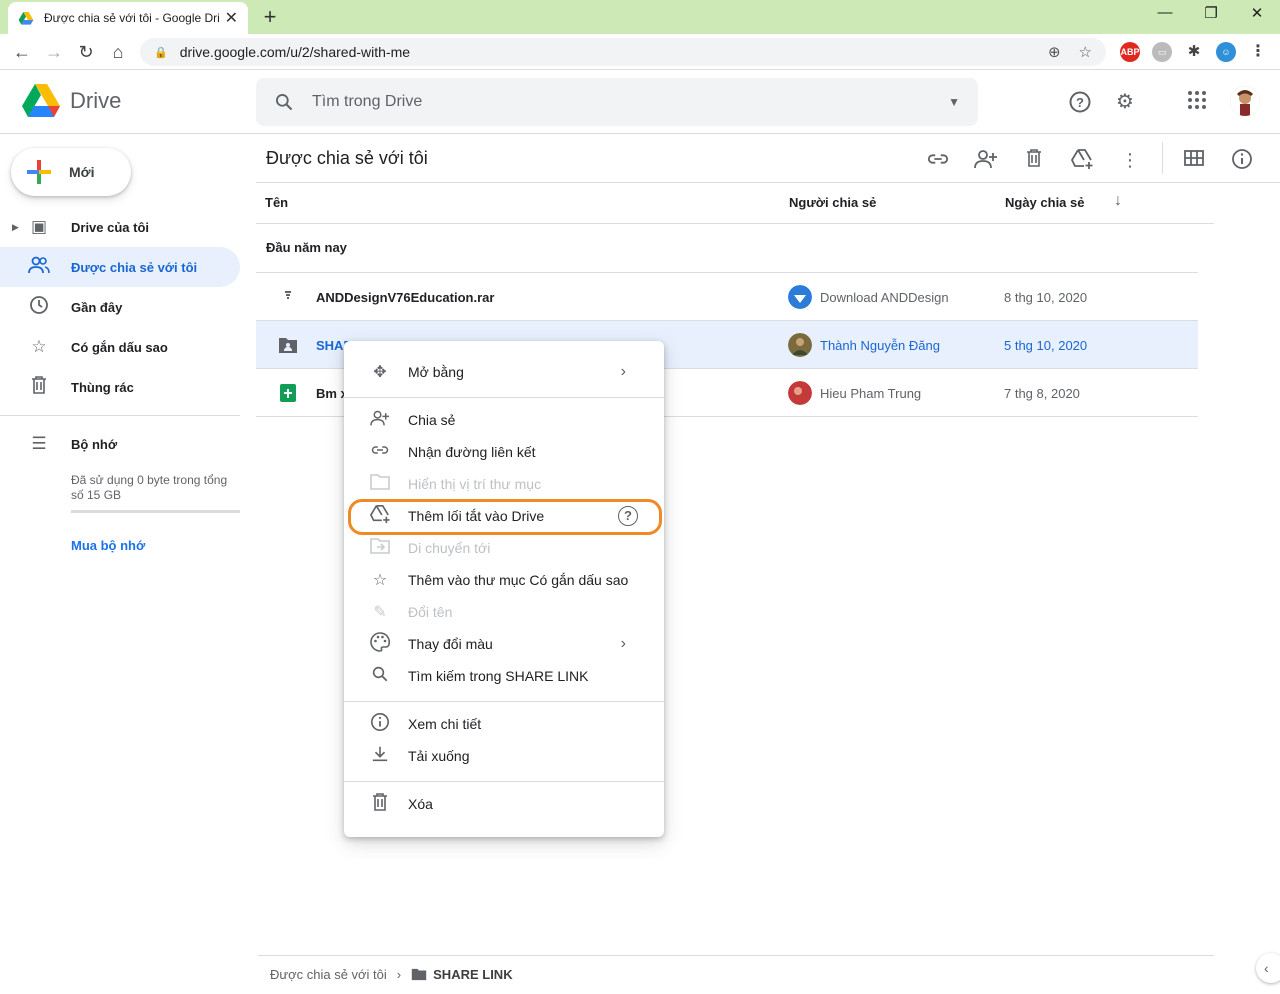  What do you see at coordinates (347, 158) in the screenshot?
I see `page-title: Được chia sẻ với tôi` at bounding box center [347, 158].